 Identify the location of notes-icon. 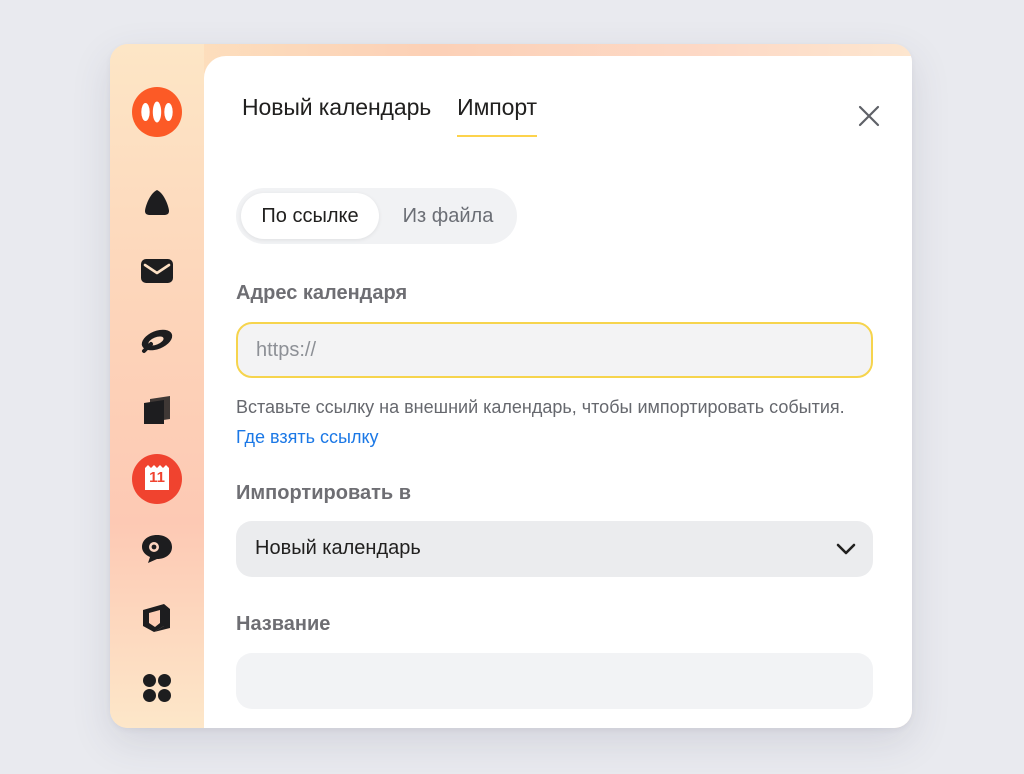
(157, 618).